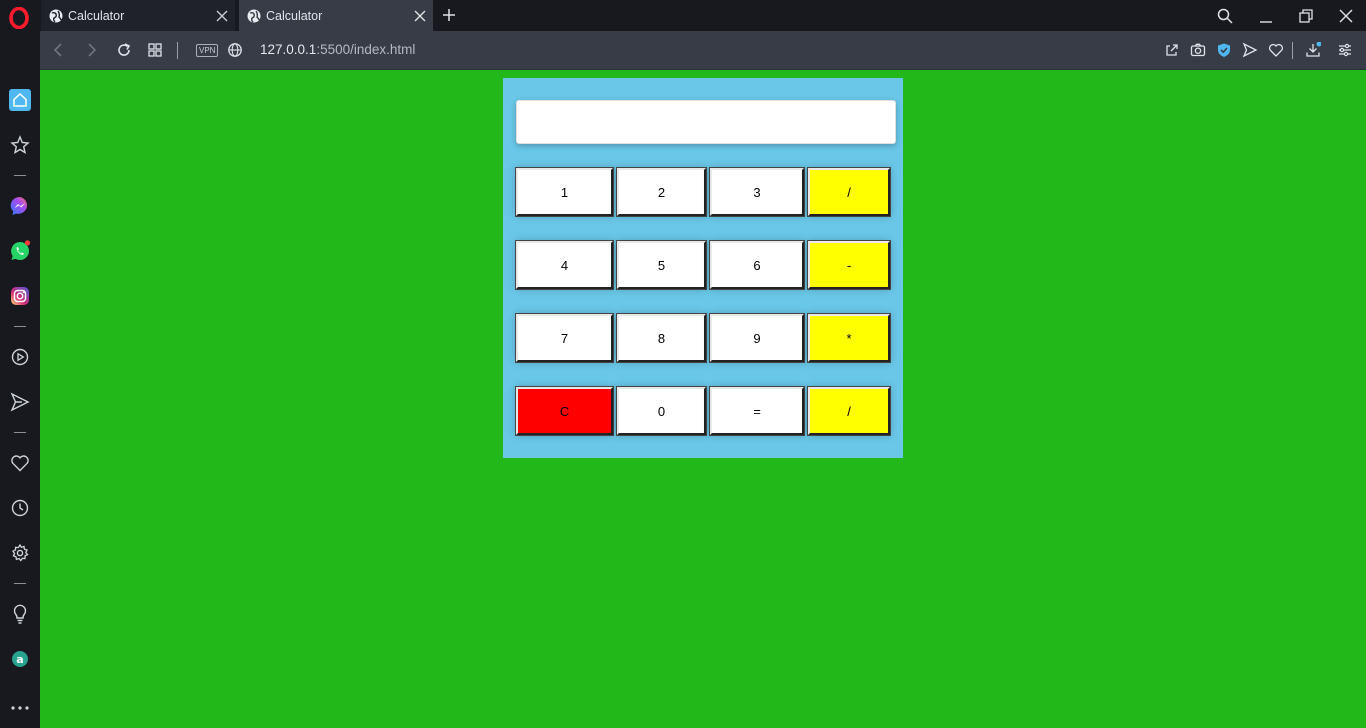  What do you see at coordinates (366, 49) in the screenshot?
I see `url-path: :5500/index.html` at bounding box center [366, 49].